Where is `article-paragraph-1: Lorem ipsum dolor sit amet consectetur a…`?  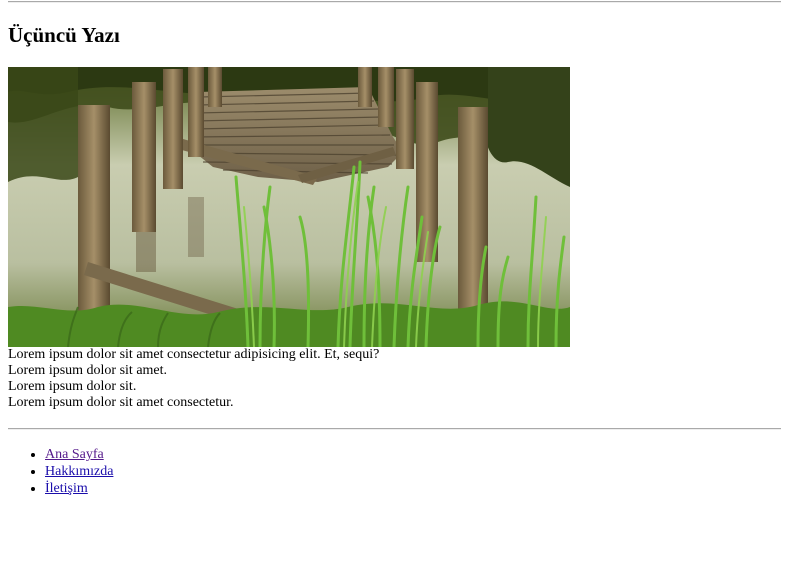
article-paragraph-1: Lorem ipsum dolor sit amet consectetur a… is located at coordinates (194, 354).